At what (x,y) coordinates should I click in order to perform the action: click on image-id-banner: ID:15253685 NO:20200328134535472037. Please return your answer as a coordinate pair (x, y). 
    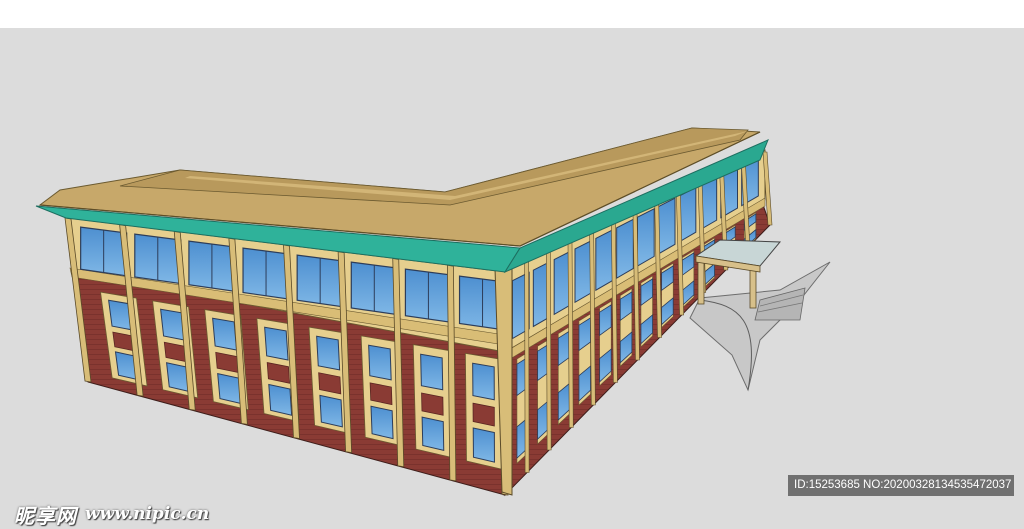
    Looking at the image, I should click on (901, 485).